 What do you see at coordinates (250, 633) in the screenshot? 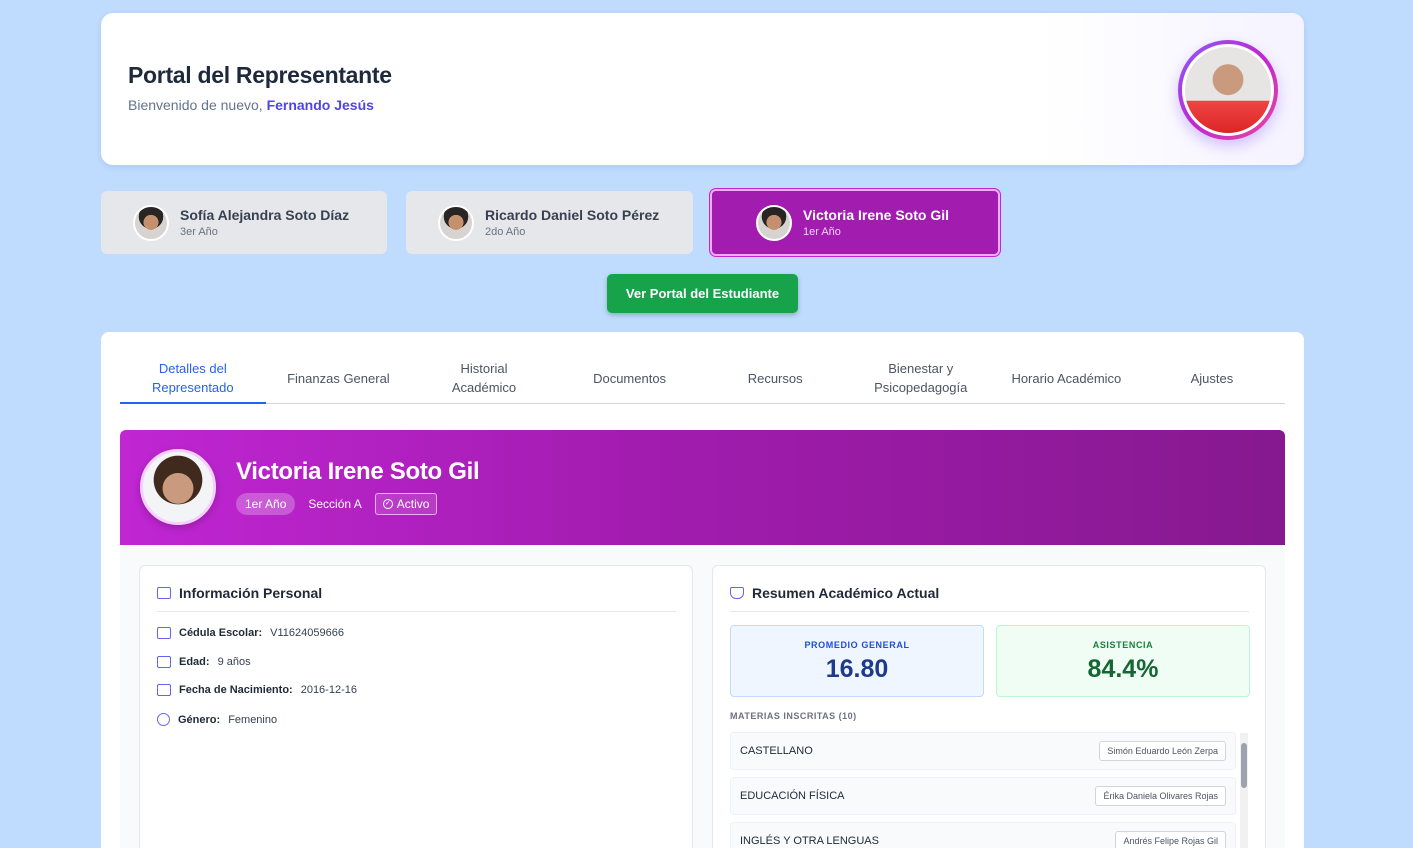
I see `info-cedula: Cédula Escolar: V11624059666` at bounding box center [250, 633].